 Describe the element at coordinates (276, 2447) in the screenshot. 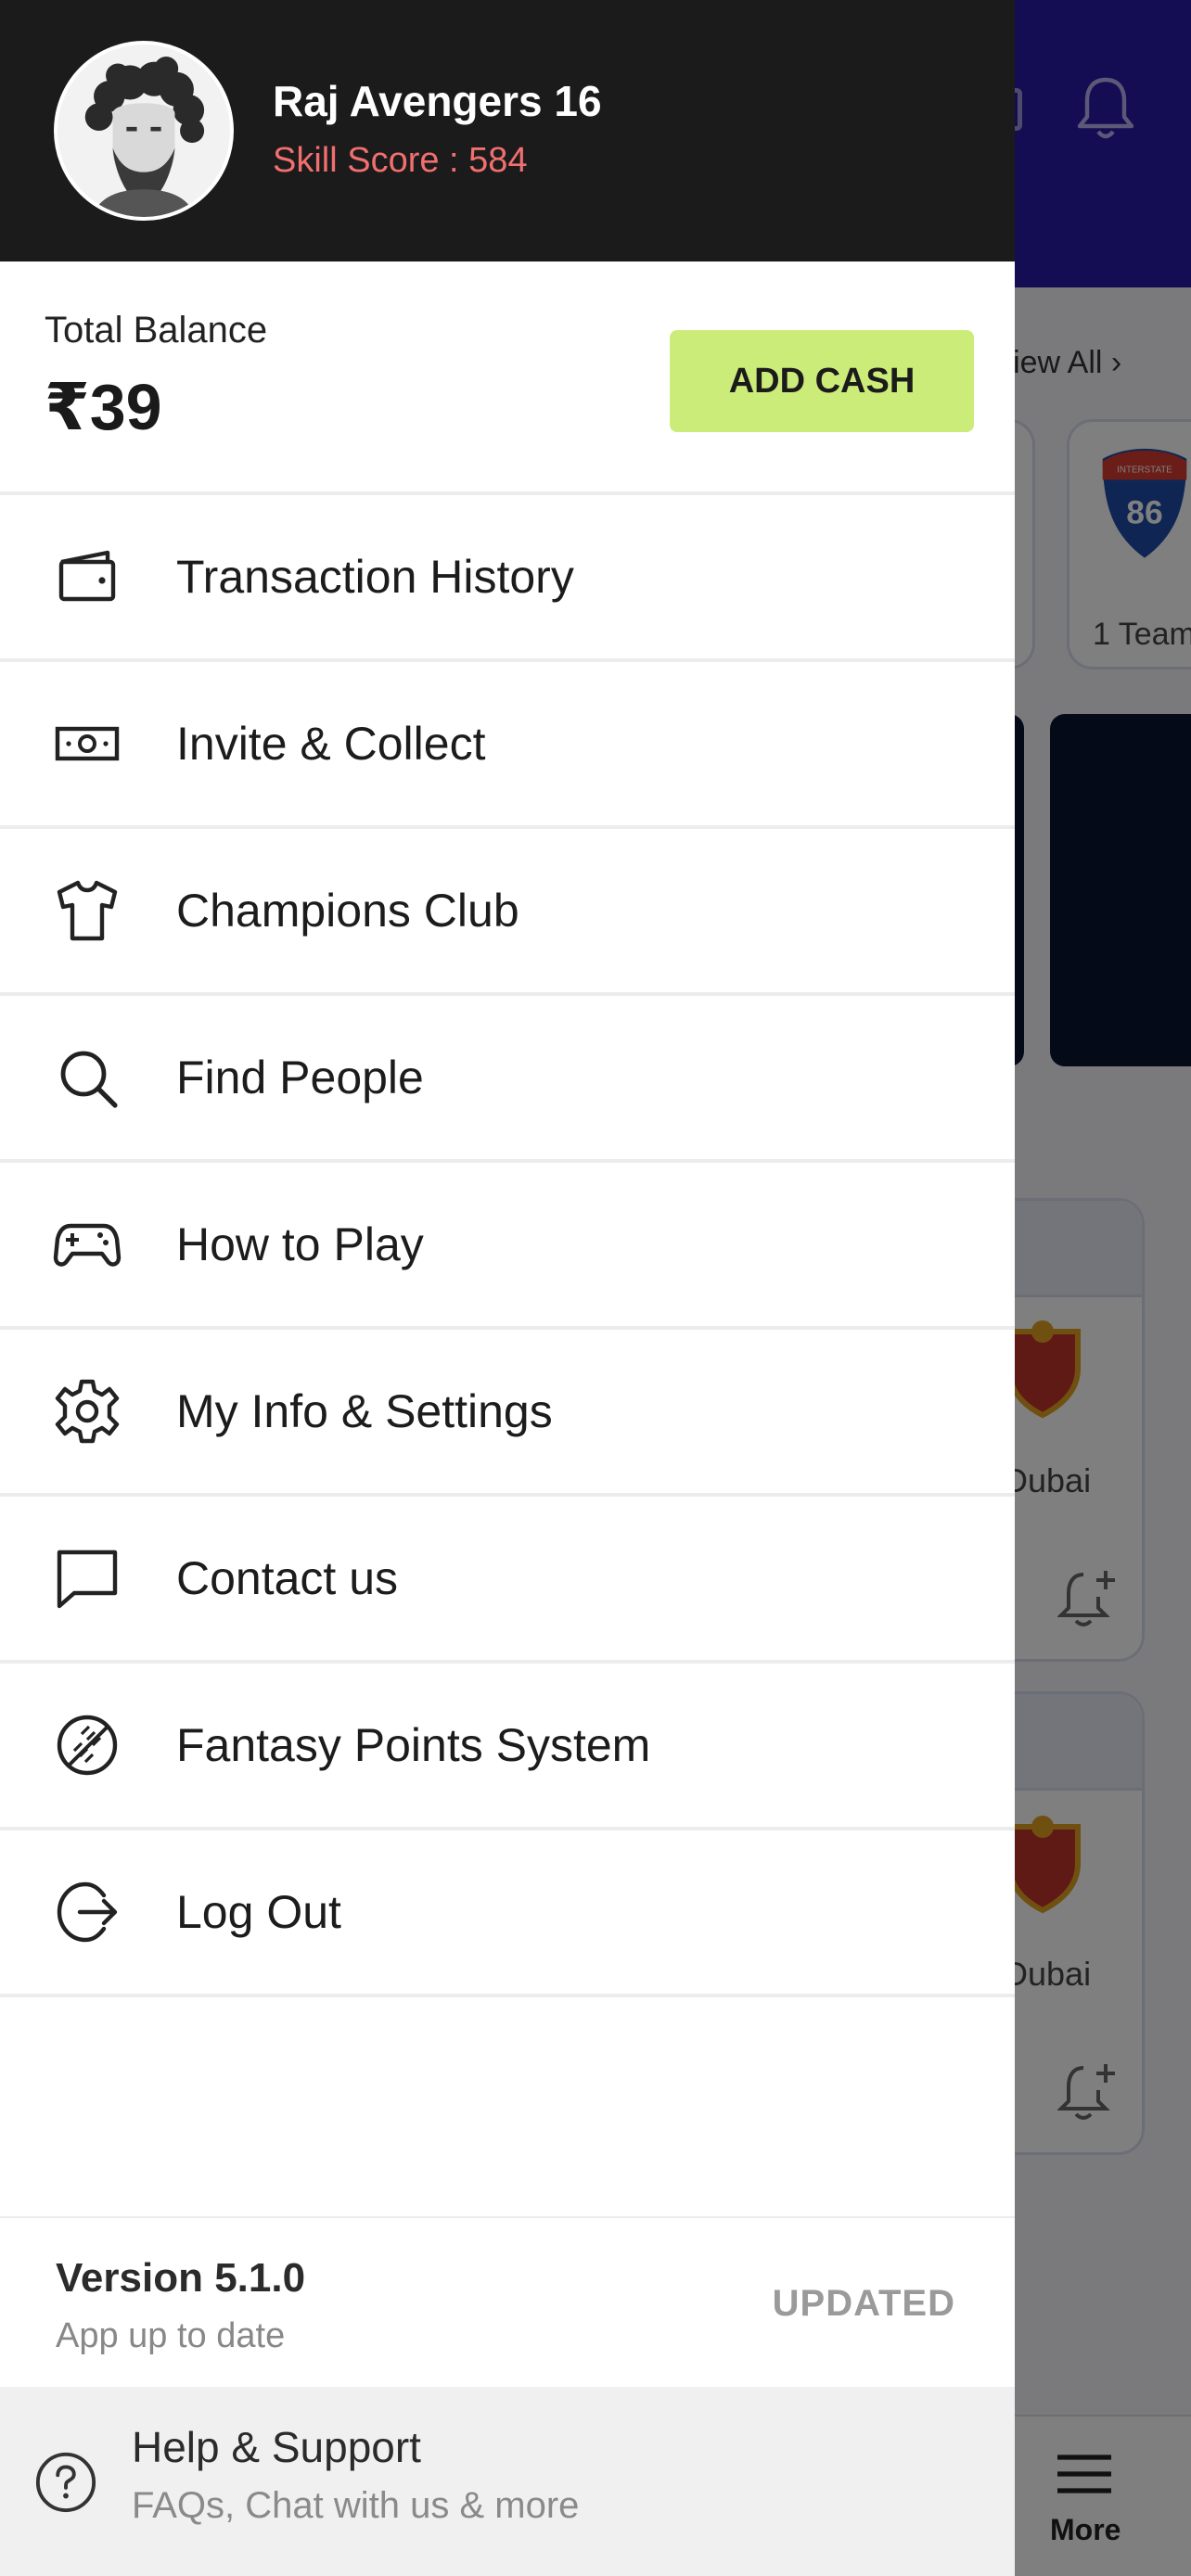

I see `help-title: Help & Support` at that location.